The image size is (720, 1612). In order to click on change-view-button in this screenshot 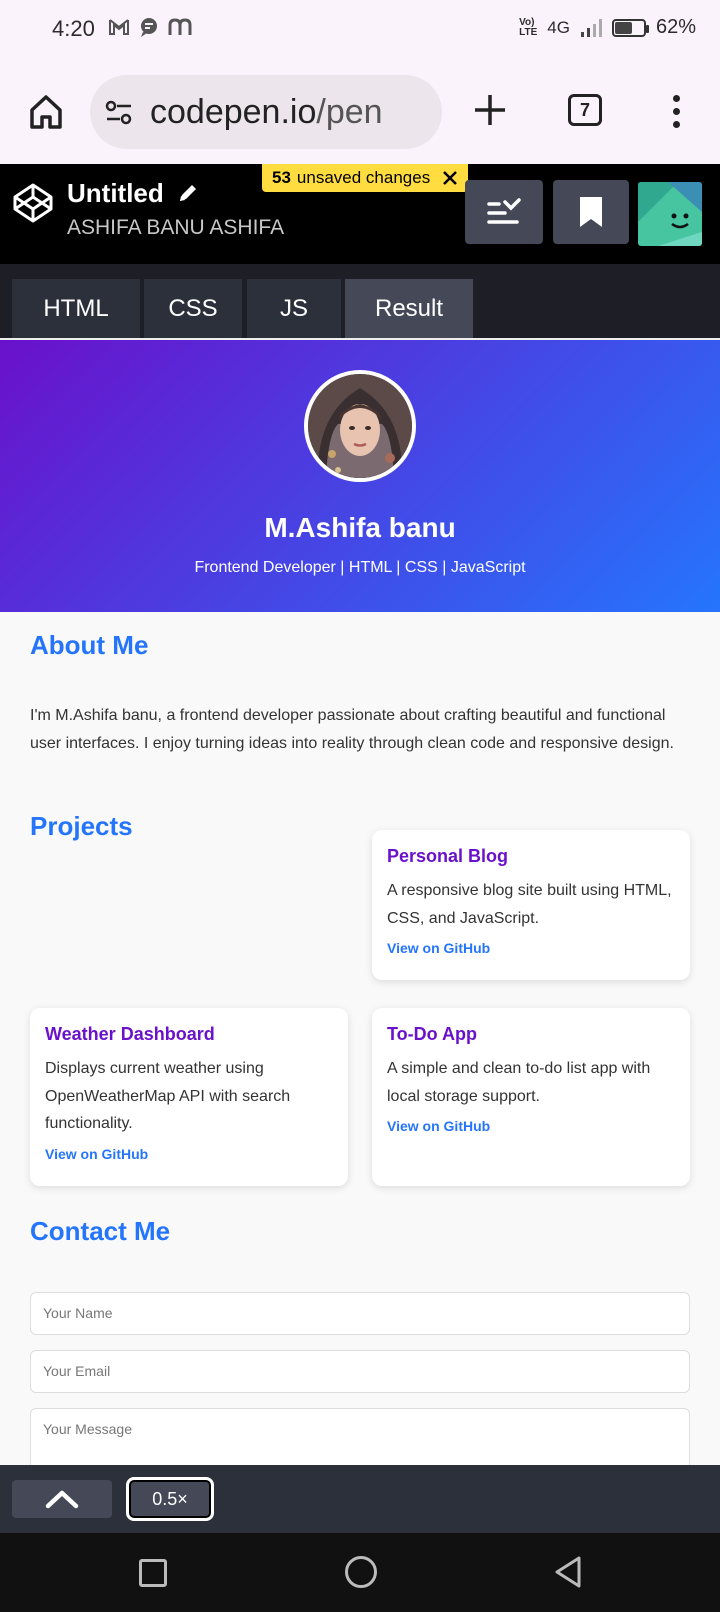, I will do `click(504, 212)`.